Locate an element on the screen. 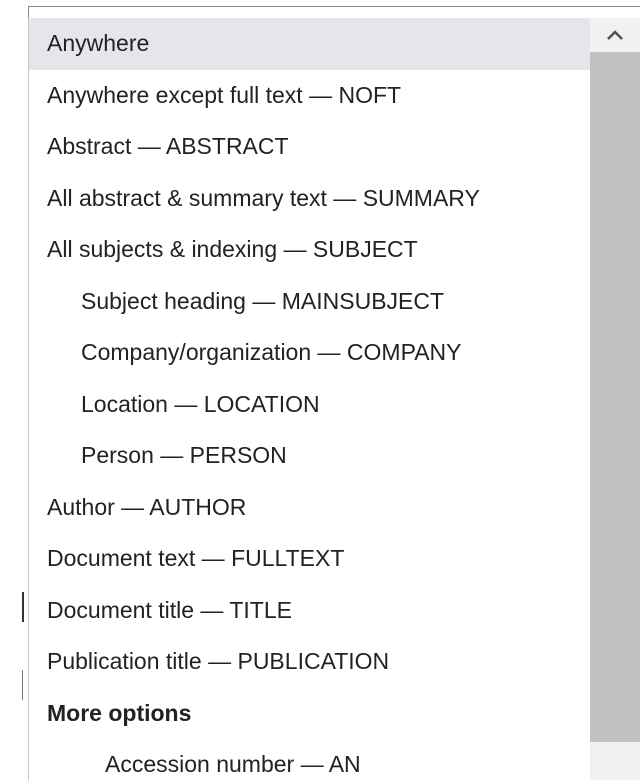 The image size is (641, 780). dropdown-option: Anywhere except full text — NOFT is located at coordinates (309, 96).